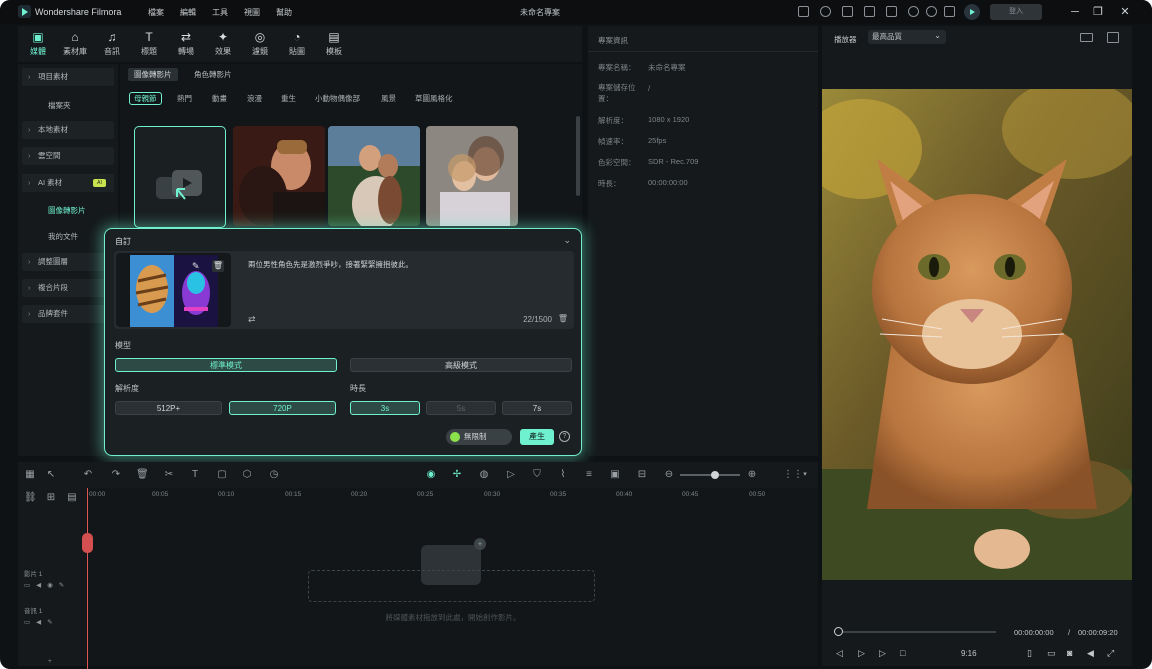 The image size is (1152, 669). What do you see at coordinates (882, 653) in the screenshot?
I see `play-icon: ▷` at bounding box center [882, 653].